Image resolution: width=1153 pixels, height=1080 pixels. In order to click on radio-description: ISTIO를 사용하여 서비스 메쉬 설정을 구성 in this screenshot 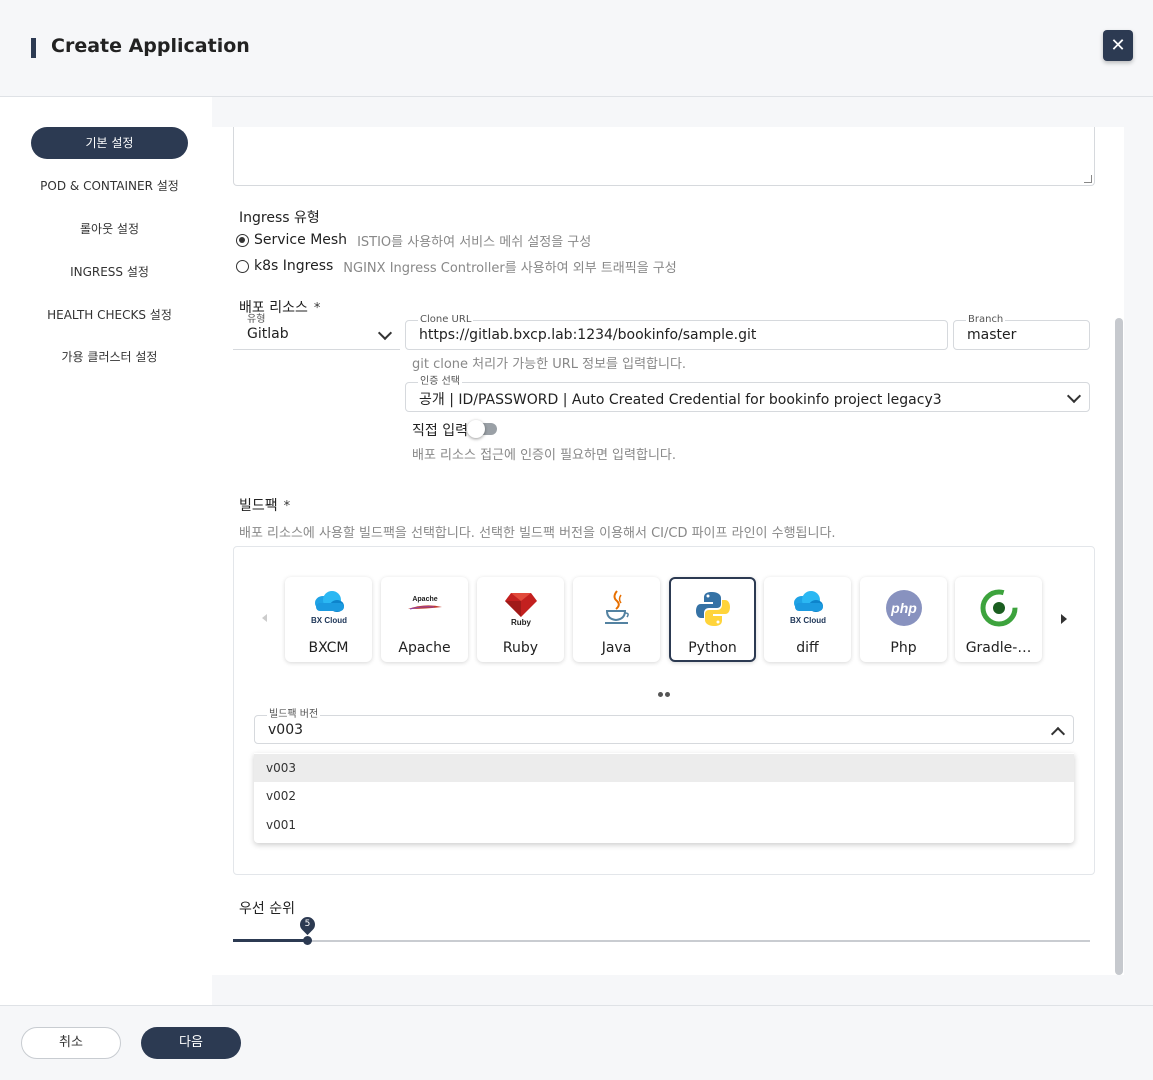, I will do `click(474, 242)`.